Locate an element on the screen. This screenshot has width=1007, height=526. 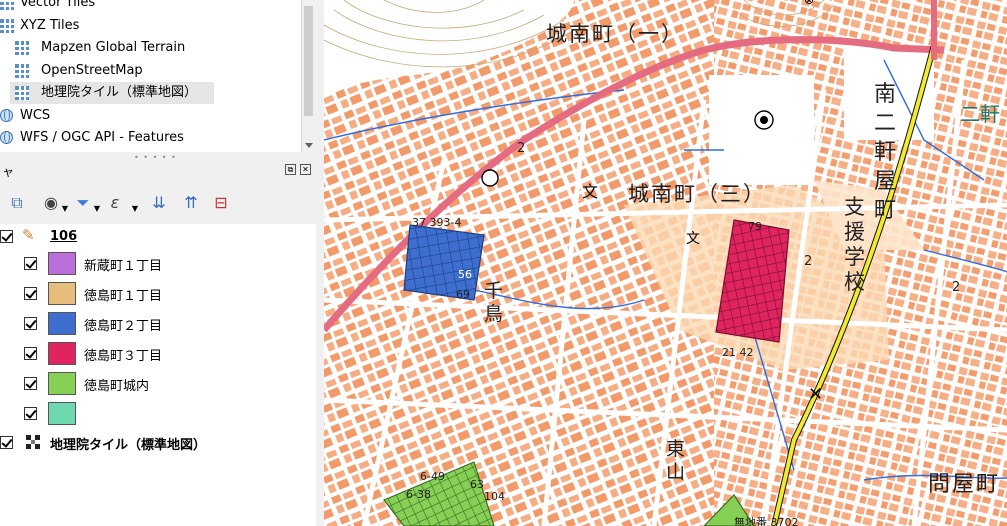
browser-item-osm: OpenStreetMap is located at coordinates (150, 71).